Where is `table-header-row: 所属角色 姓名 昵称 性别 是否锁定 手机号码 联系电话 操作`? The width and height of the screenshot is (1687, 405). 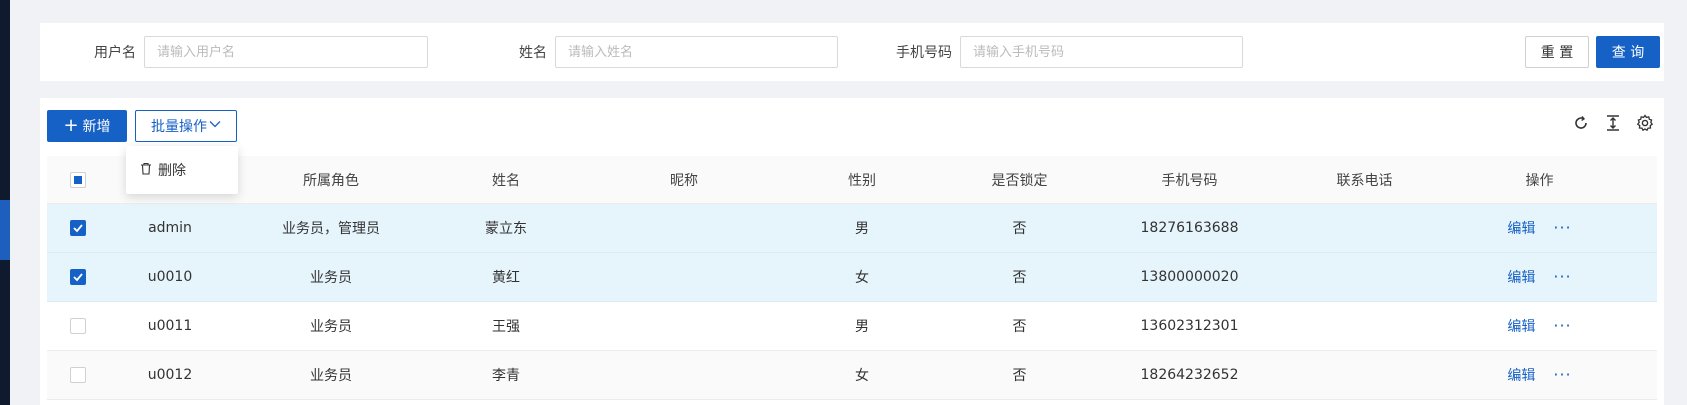
table-header-row: 所属角色 姓名 昵称 性别 是否锁定 手机号码 联系电话 操作 is located at coordinates (852, 180).